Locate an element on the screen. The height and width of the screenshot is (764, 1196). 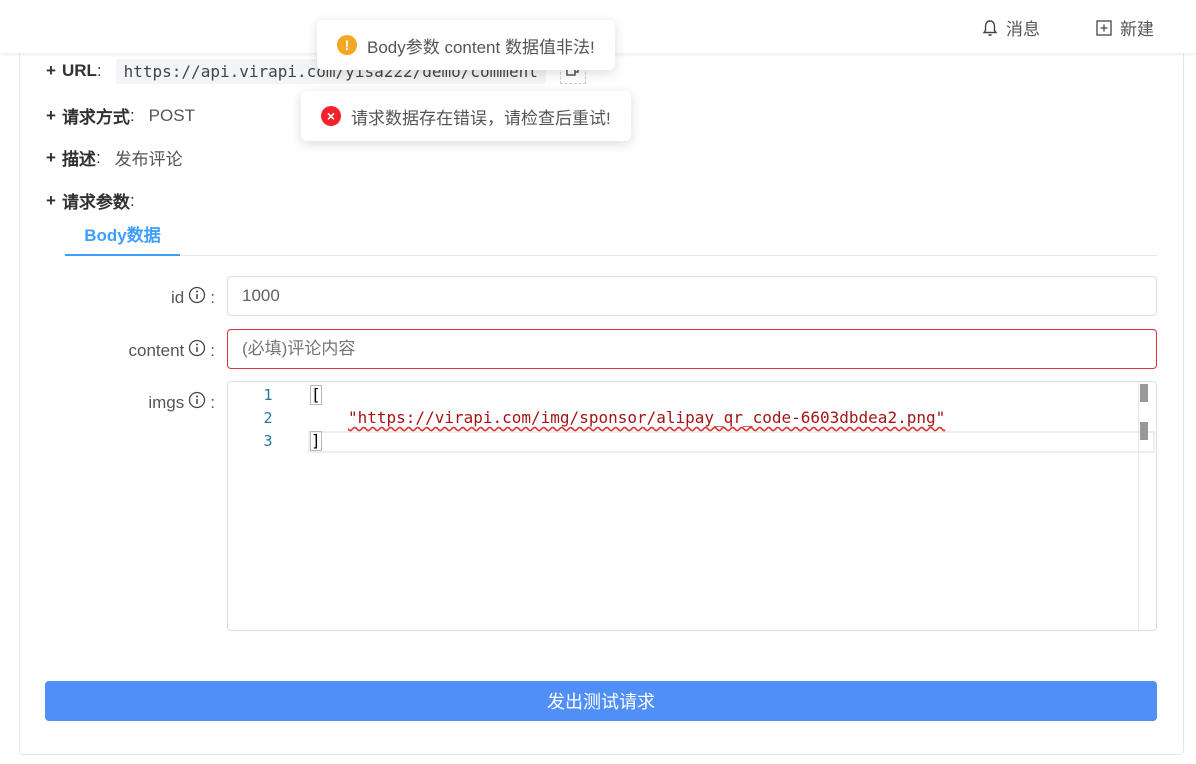
params-label: 请求参数 is located at coordinates (95, 202).